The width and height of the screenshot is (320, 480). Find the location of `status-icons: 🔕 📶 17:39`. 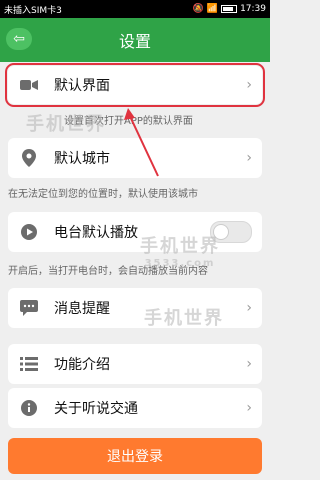

status-icons: 🔕 📶 17:39 is located at coordinates (229, 9).